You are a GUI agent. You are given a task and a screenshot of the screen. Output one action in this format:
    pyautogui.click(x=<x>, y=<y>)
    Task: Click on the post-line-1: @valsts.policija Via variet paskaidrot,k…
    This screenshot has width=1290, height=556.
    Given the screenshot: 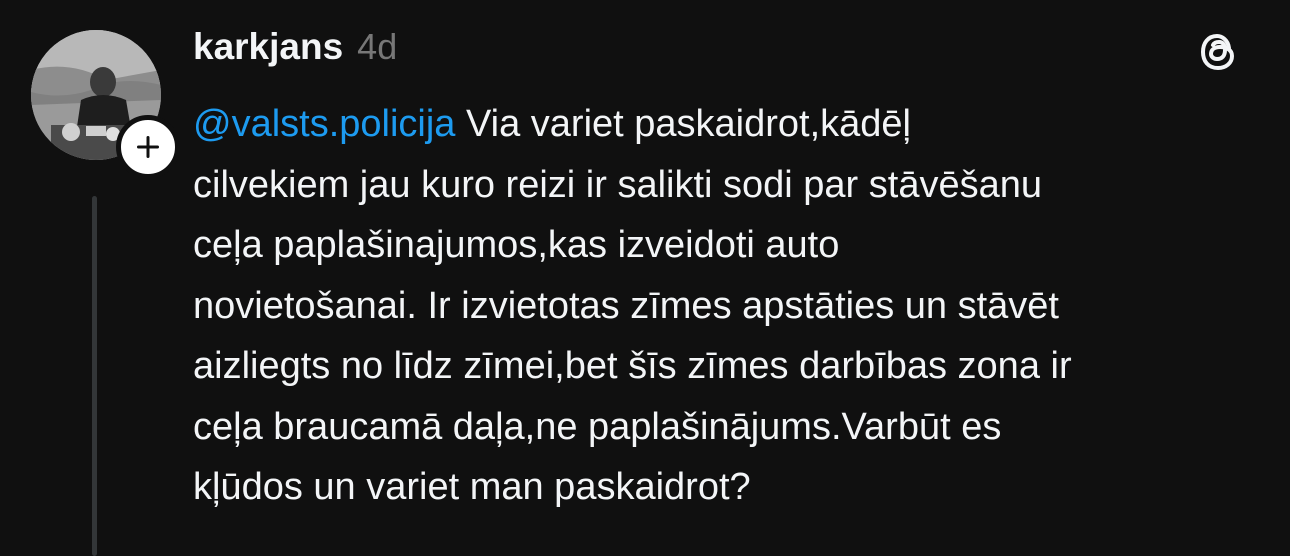 What is the action you would take?
    pyautogui.click(x=728, y=124)
    